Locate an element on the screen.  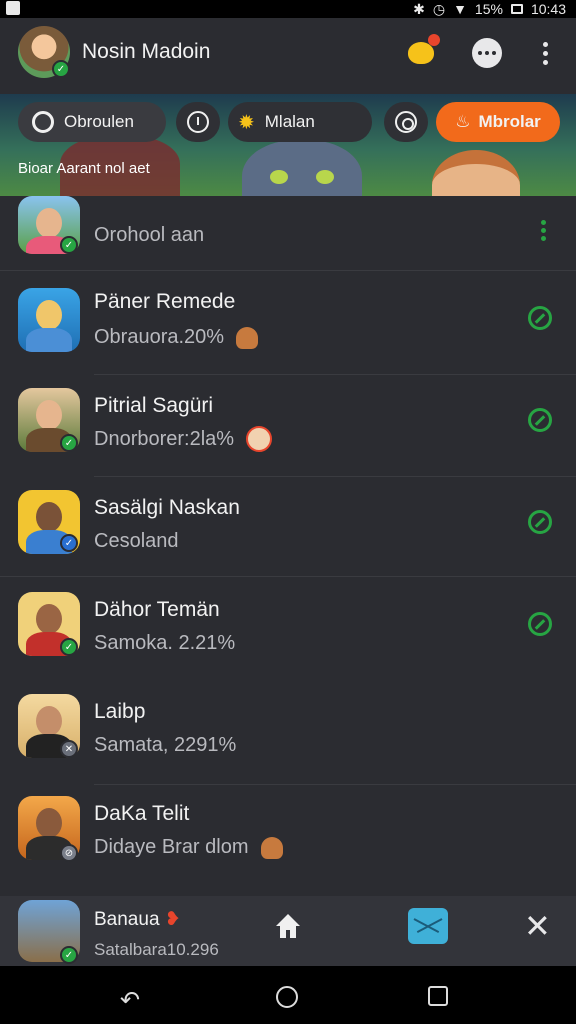
chat-bubble-icon is located at coordinates (487, 53).